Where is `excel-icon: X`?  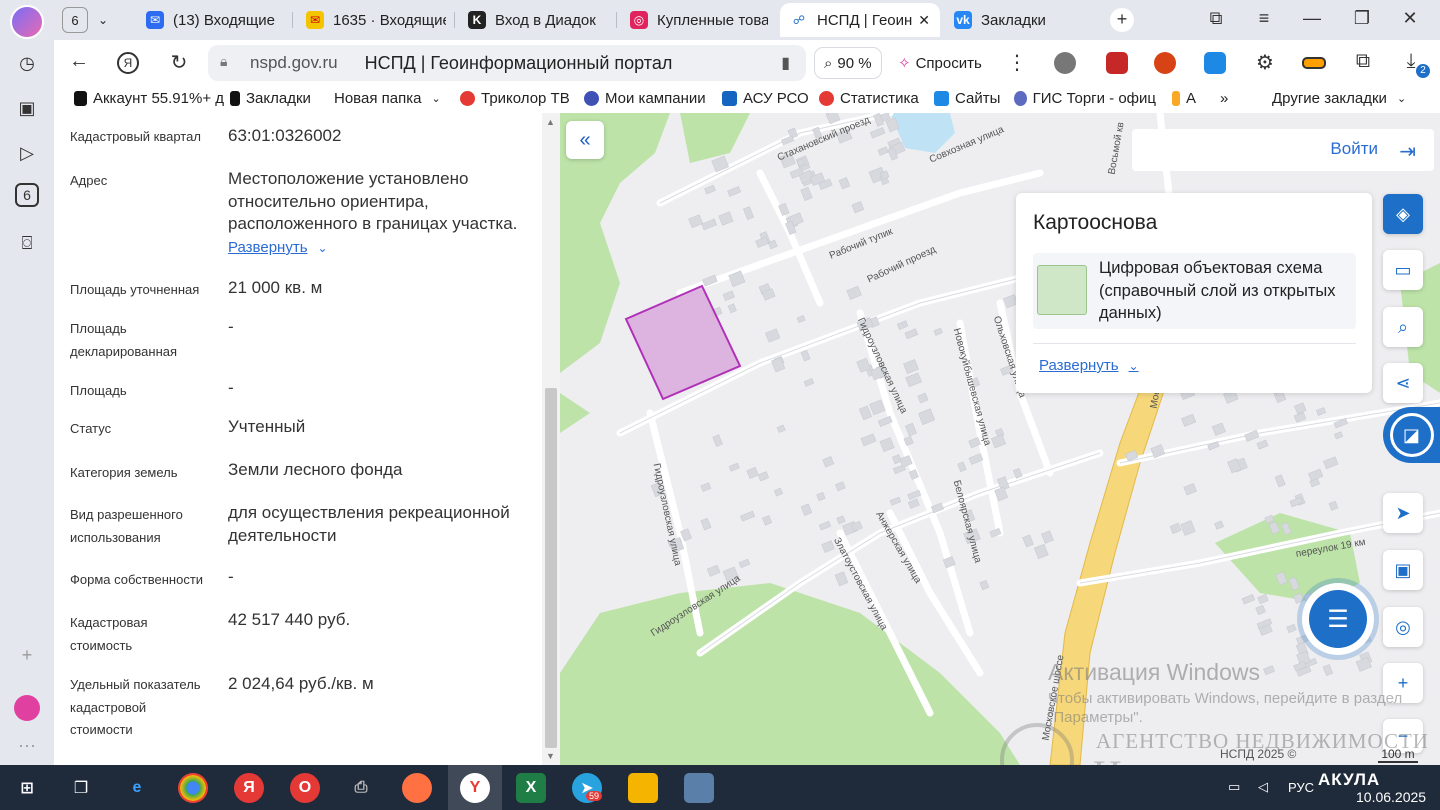
excel-icon: X is located at coordinates (531, 788).